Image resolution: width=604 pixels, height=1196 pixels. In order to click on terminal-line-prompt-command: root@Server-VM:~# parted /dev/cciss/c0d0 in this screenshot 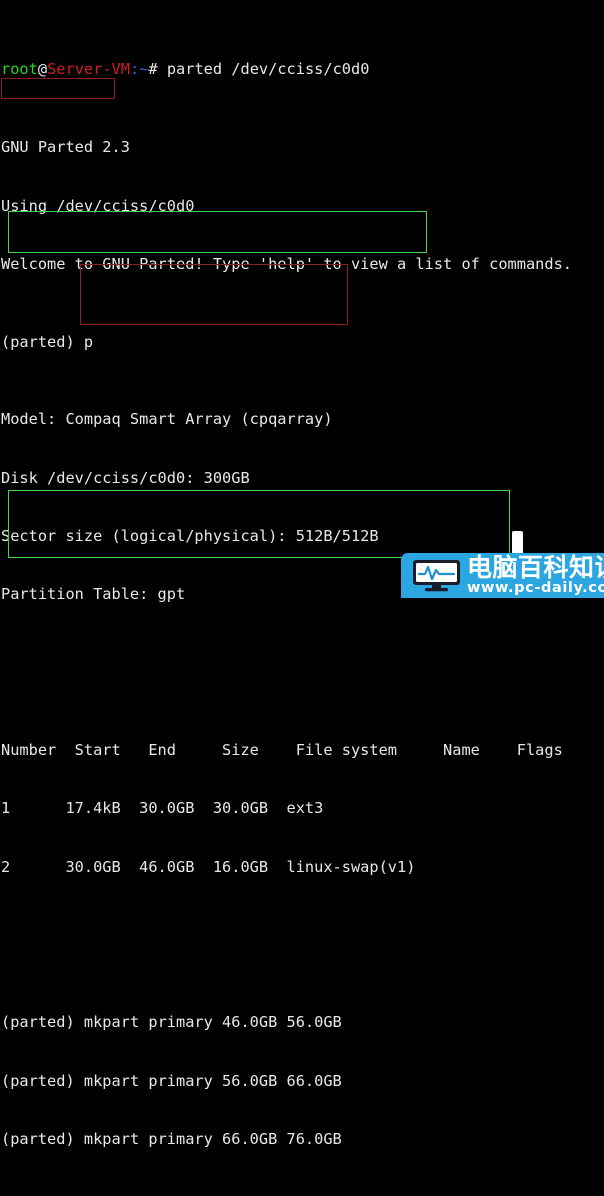, I will do `click(302, 69)`.